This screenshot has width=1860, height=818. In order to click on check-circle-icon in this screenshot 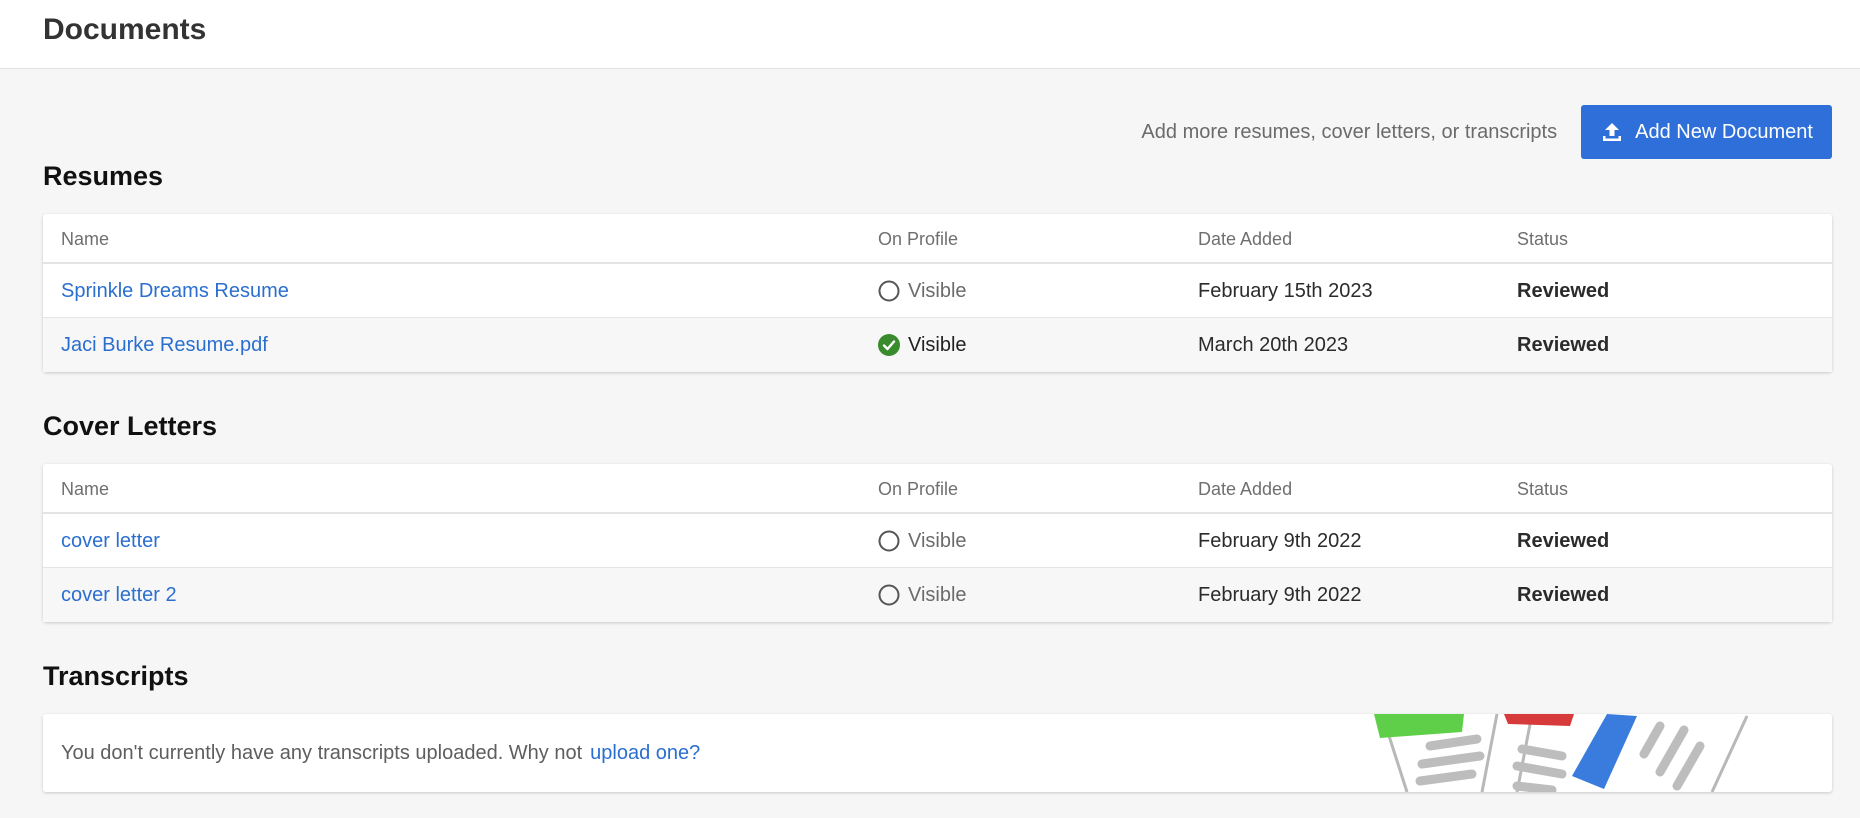, I will do `click(889, 345)`.